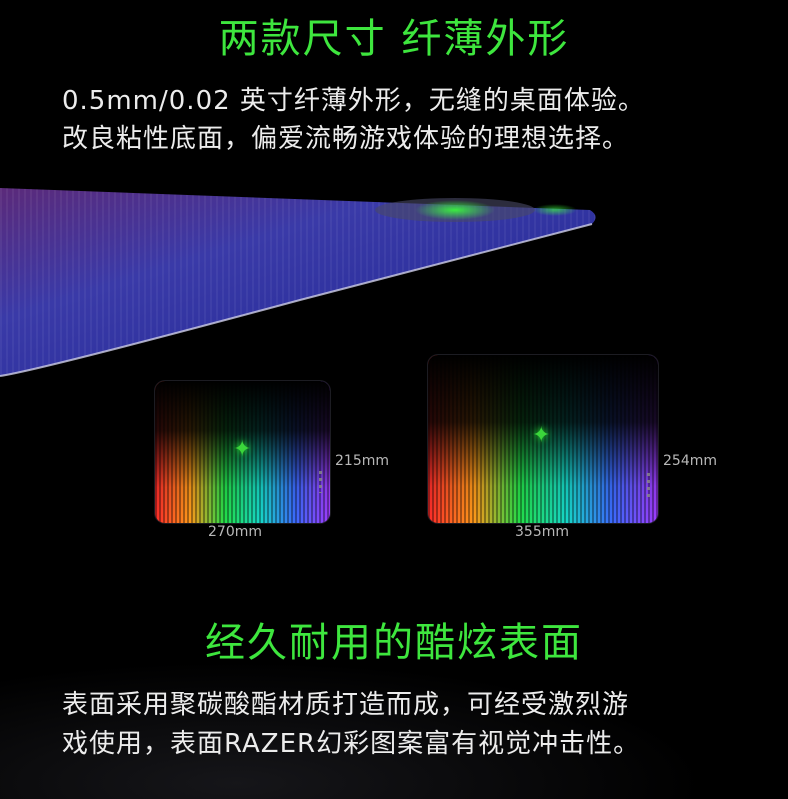 The width and height of the screenshot is (788, 799). What do you see at coordinates (346, 139) in the screenshot?
I see `sizes-description-line2: 改良粘性底面，偏爱流畅游戏体验的理想选择。` at bounding box center [346, 139].